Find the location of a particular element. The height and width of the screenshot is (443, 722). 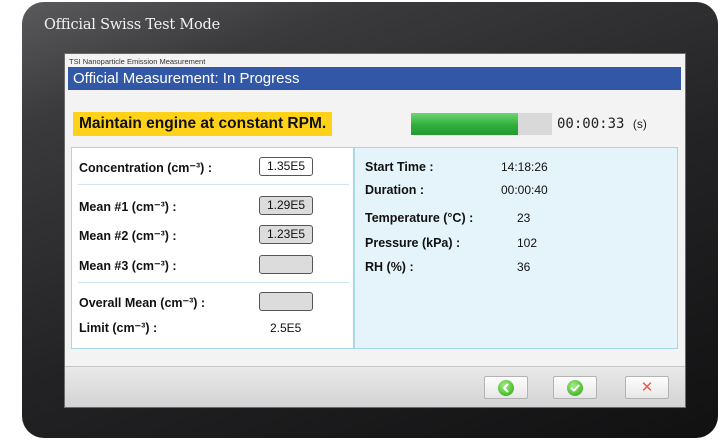

mean1-value: 1.29E5 is located at coordinates (286, 205).